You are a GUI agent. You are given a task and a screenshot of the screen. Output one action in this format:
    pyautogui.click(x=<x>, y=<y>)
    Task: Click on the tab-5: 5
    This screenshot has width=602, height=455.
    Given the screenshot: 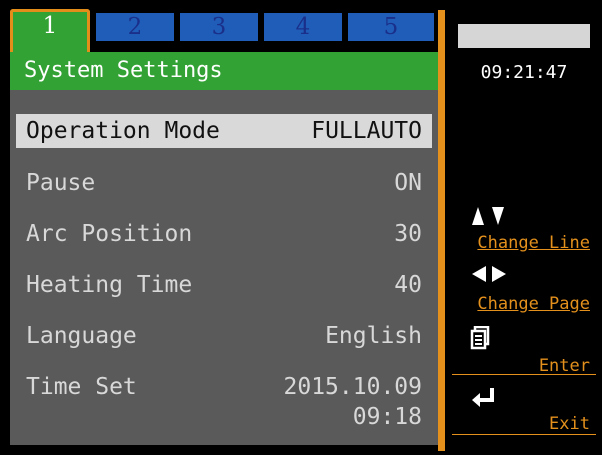 What is the action you would take?
    pyautogui.click(x=391, y=27)
    